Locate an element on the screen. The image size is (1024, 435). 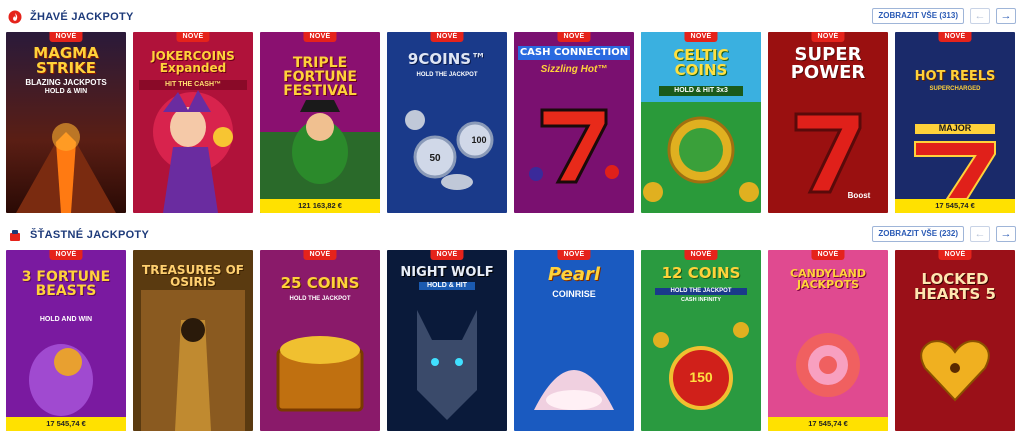
game-tile: NOVÉ CASH CONNECTION Sizzling Hot™ is located at coordinates (574, 122).